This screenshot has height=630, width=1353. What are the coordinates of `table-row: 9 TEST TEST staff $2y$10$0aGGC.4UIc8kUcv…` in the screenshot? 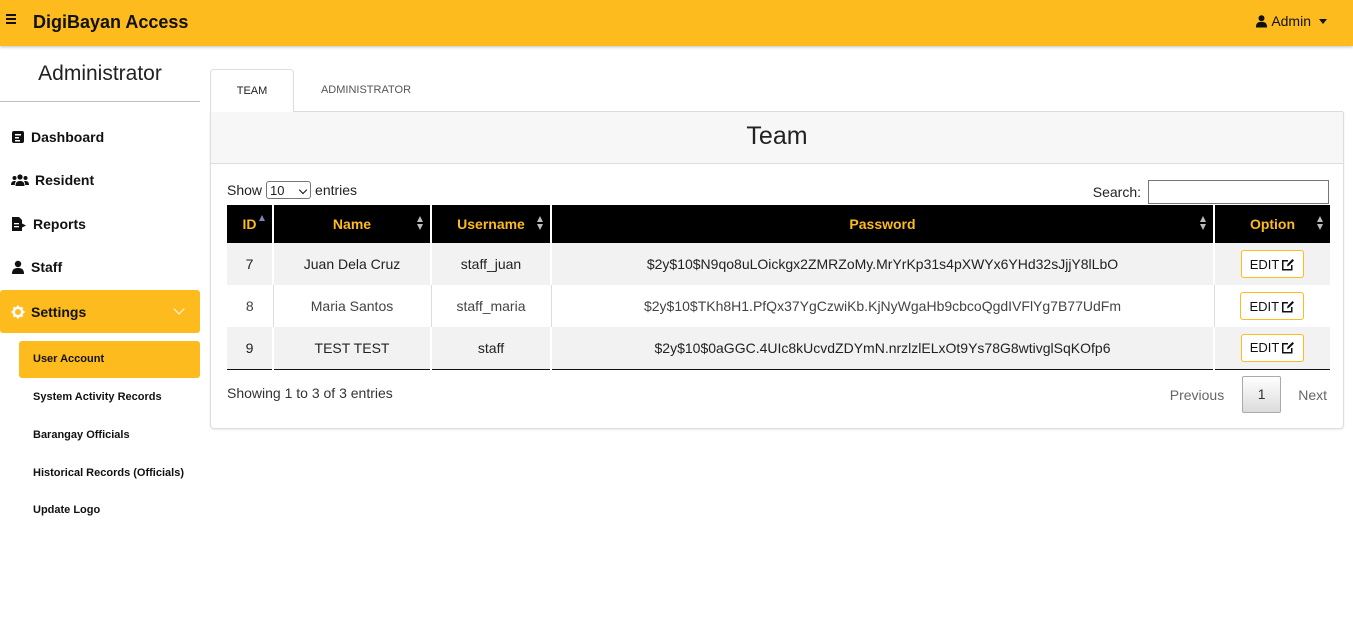 It's located at (778, 348).